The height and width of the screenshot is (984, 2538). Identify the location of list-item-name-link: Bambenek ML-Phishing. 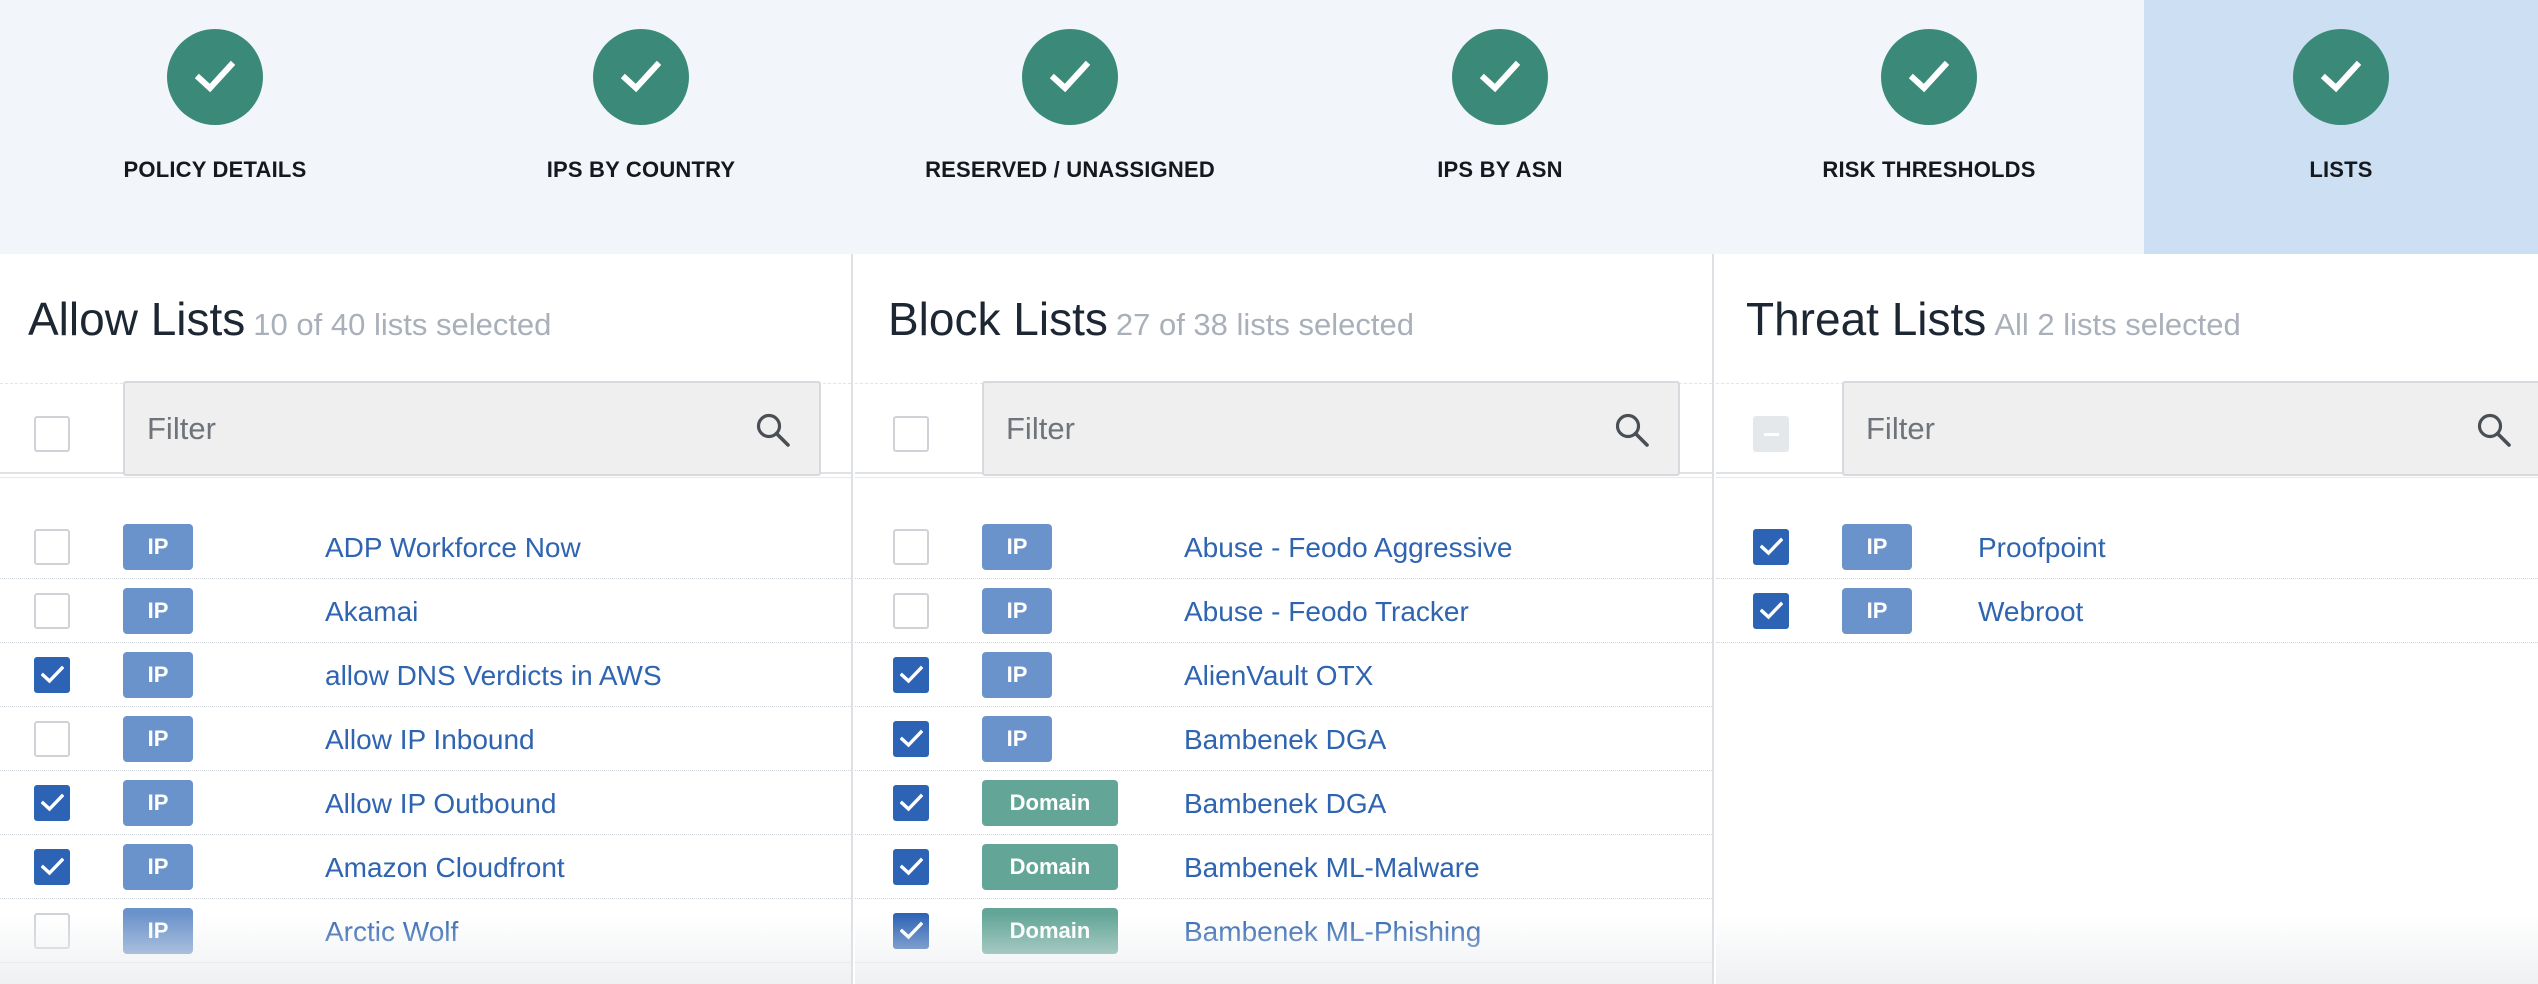
(1332, 932).